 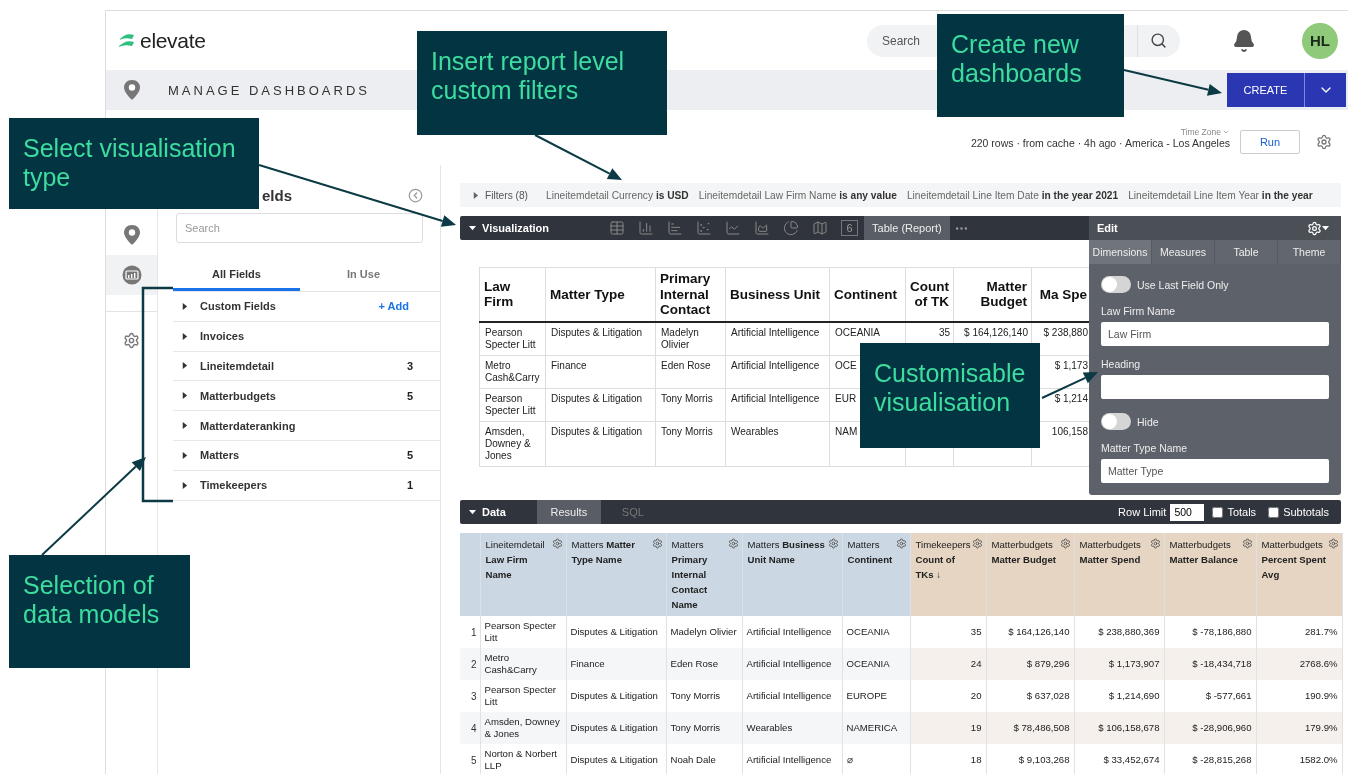 What do you see at coordinates (470, 759) in the screenshot?
I see `row-number: 5` at bounding box center [470, 759].